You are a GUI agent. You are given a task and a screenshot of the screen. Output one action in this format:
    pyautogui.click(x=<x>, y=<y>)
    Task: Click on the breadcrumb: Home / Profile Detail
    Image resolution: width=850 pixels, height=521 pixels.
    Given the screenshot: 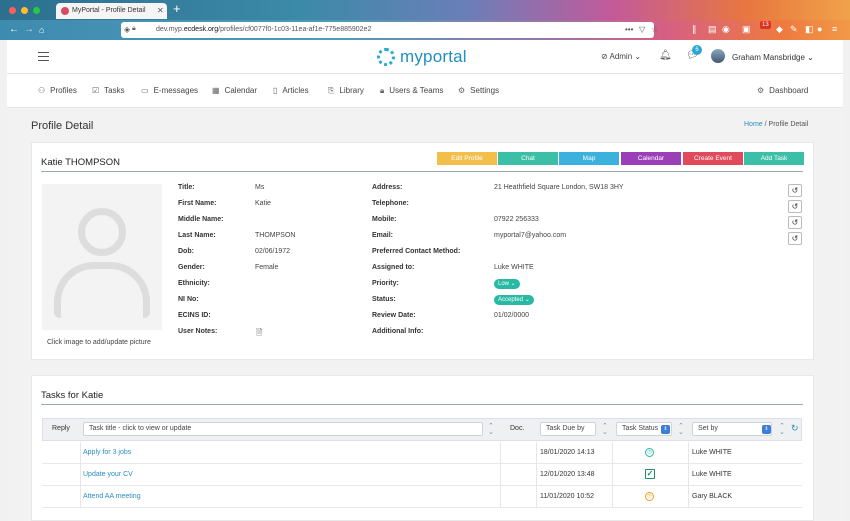 What is the action you would take?
    pyautogui.click(x=776, y=124)
    